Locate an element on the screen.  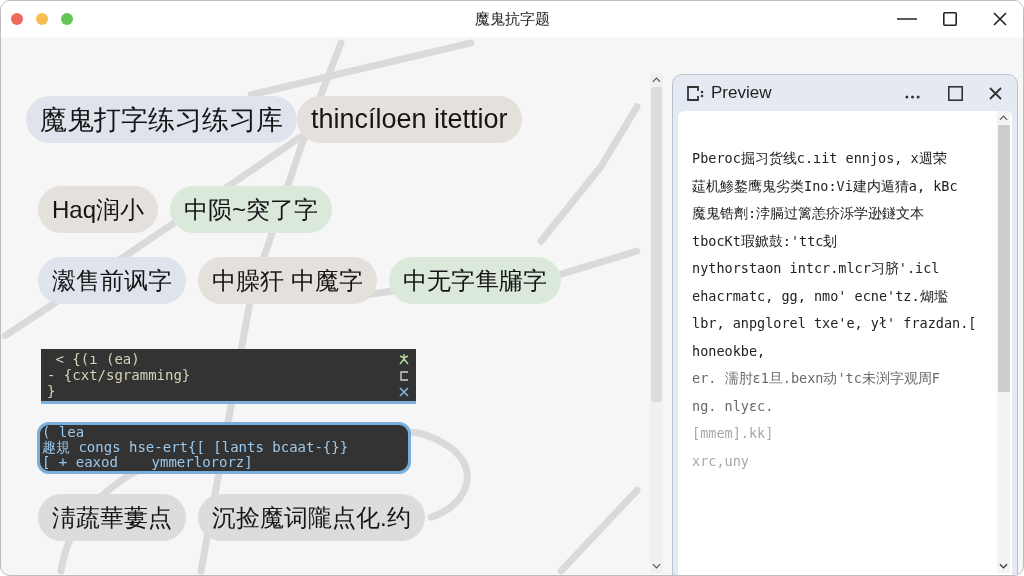
preview-title: Preview is located at coordinates (741, 93).